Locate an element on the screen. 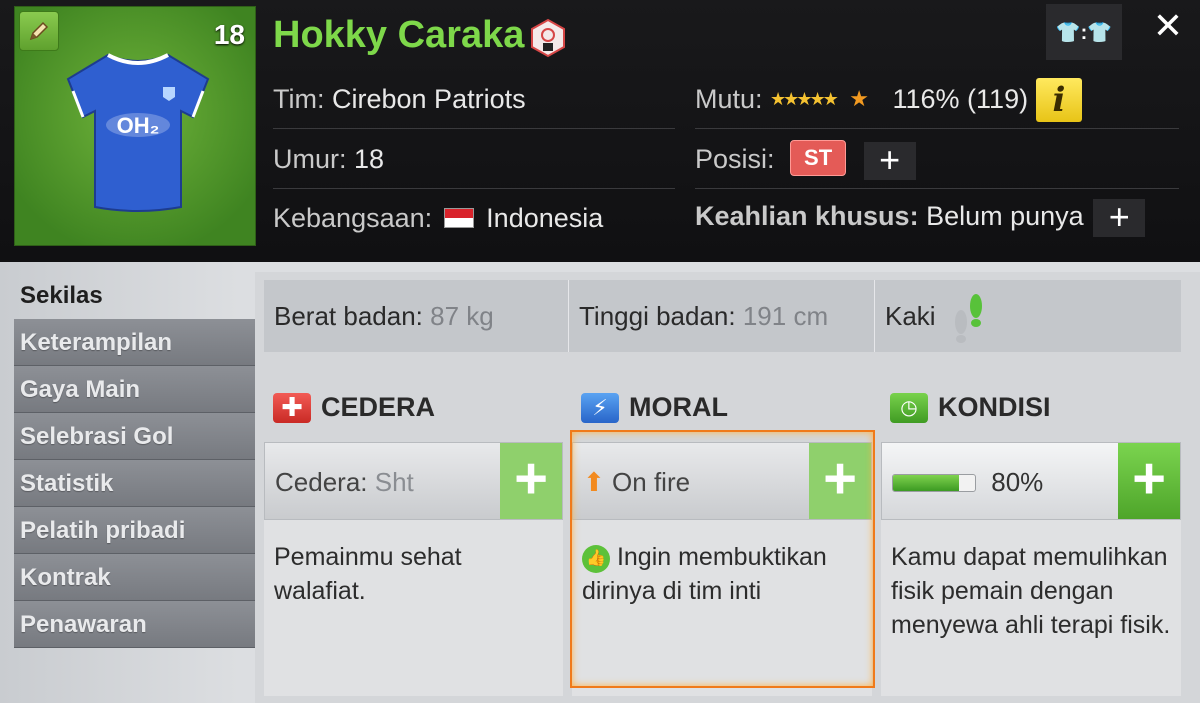  morale-add-button: + is located at coordinates (840, 481).